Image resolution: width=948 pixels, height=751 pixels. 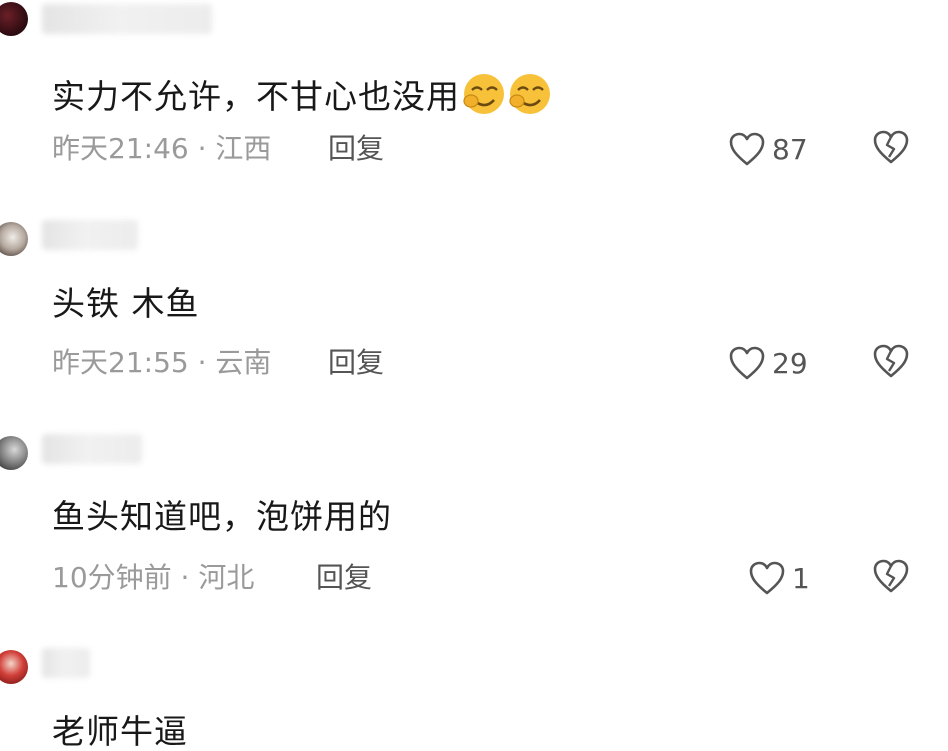 I want to click on like-button: 29, so click(x=768, y=363).